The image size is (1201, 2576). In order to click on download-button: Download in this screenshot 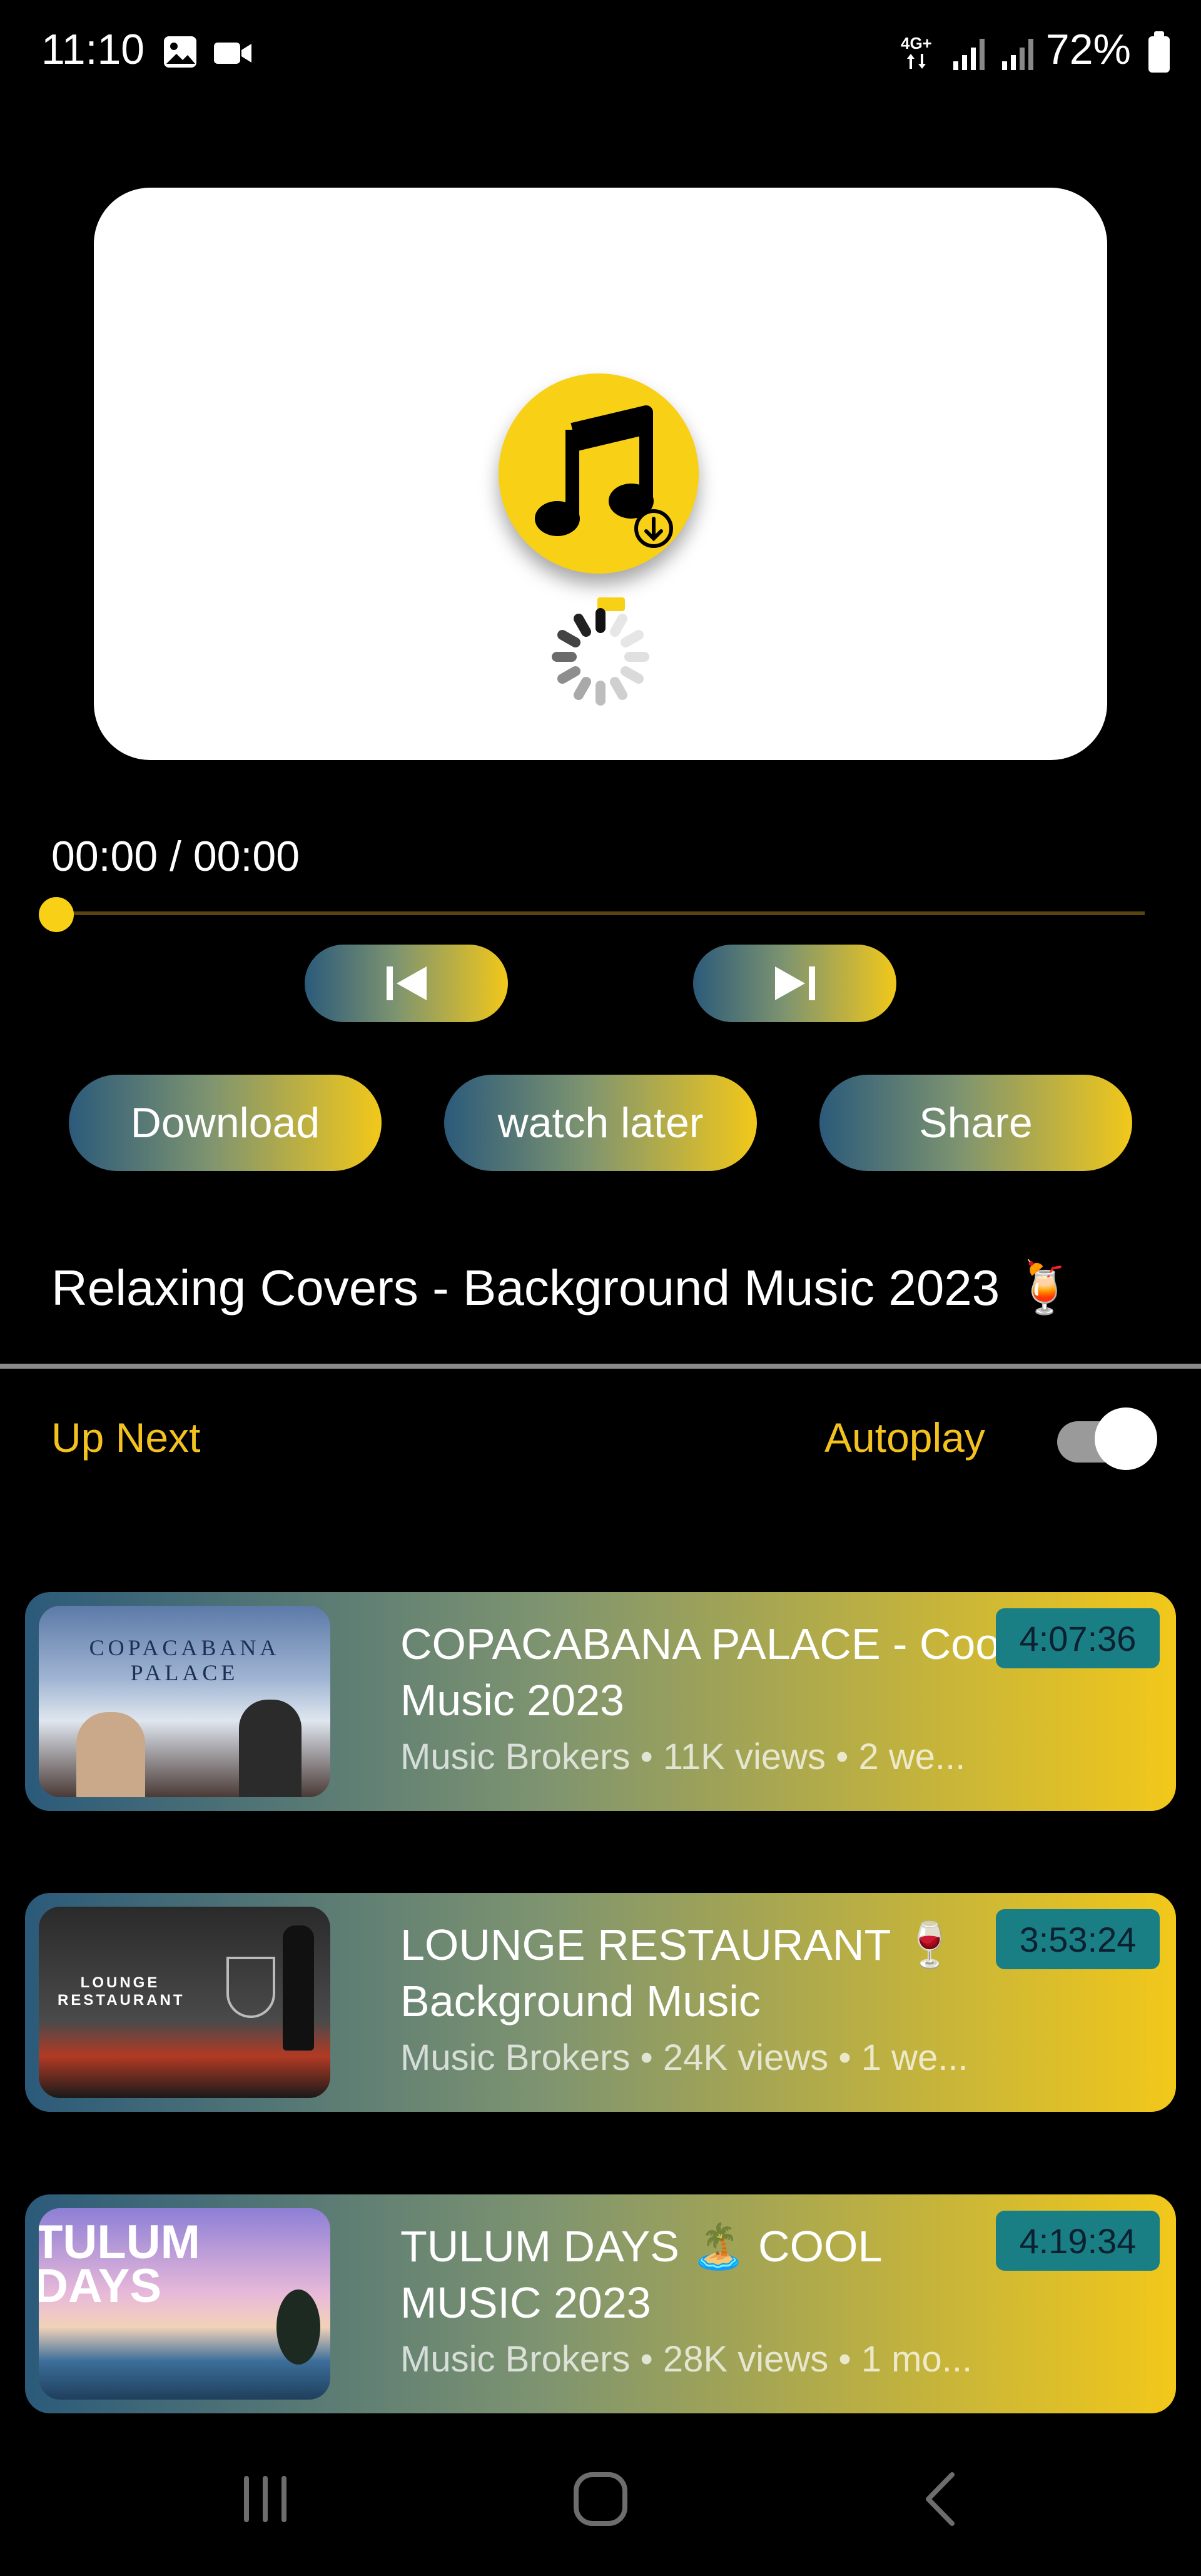, I will do `click(225, 1123)`.